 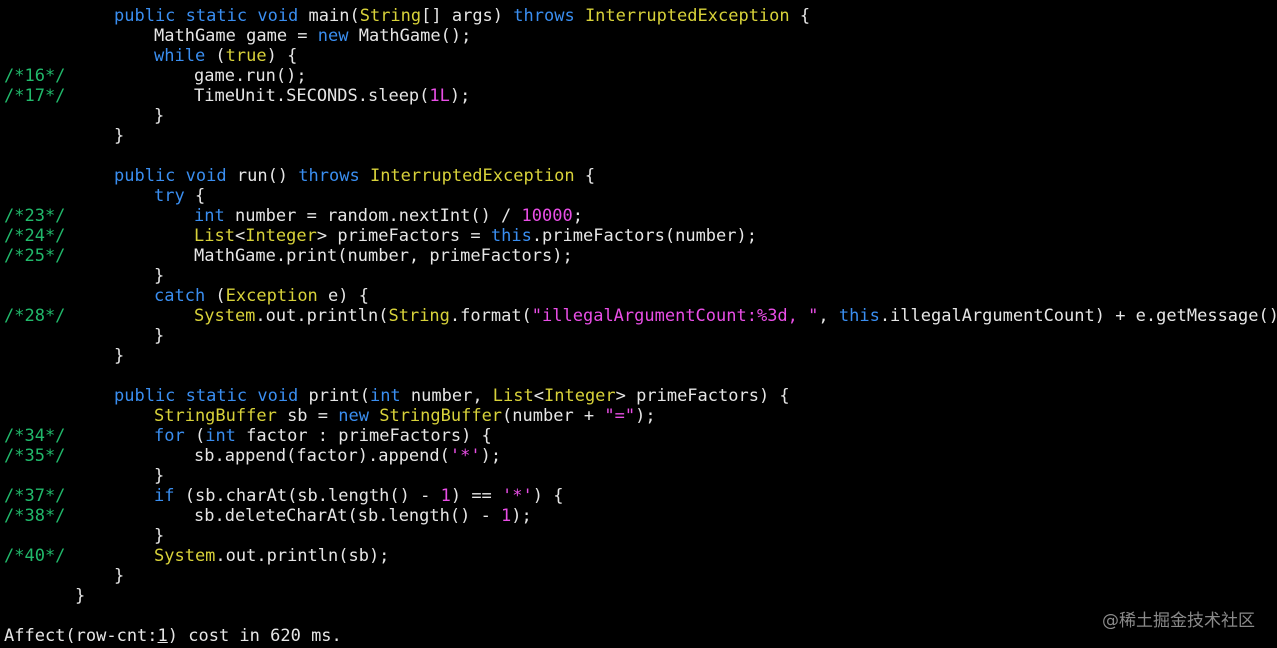 I want to click on line-number-comment: /*17*/, so click(x=35, y=96).